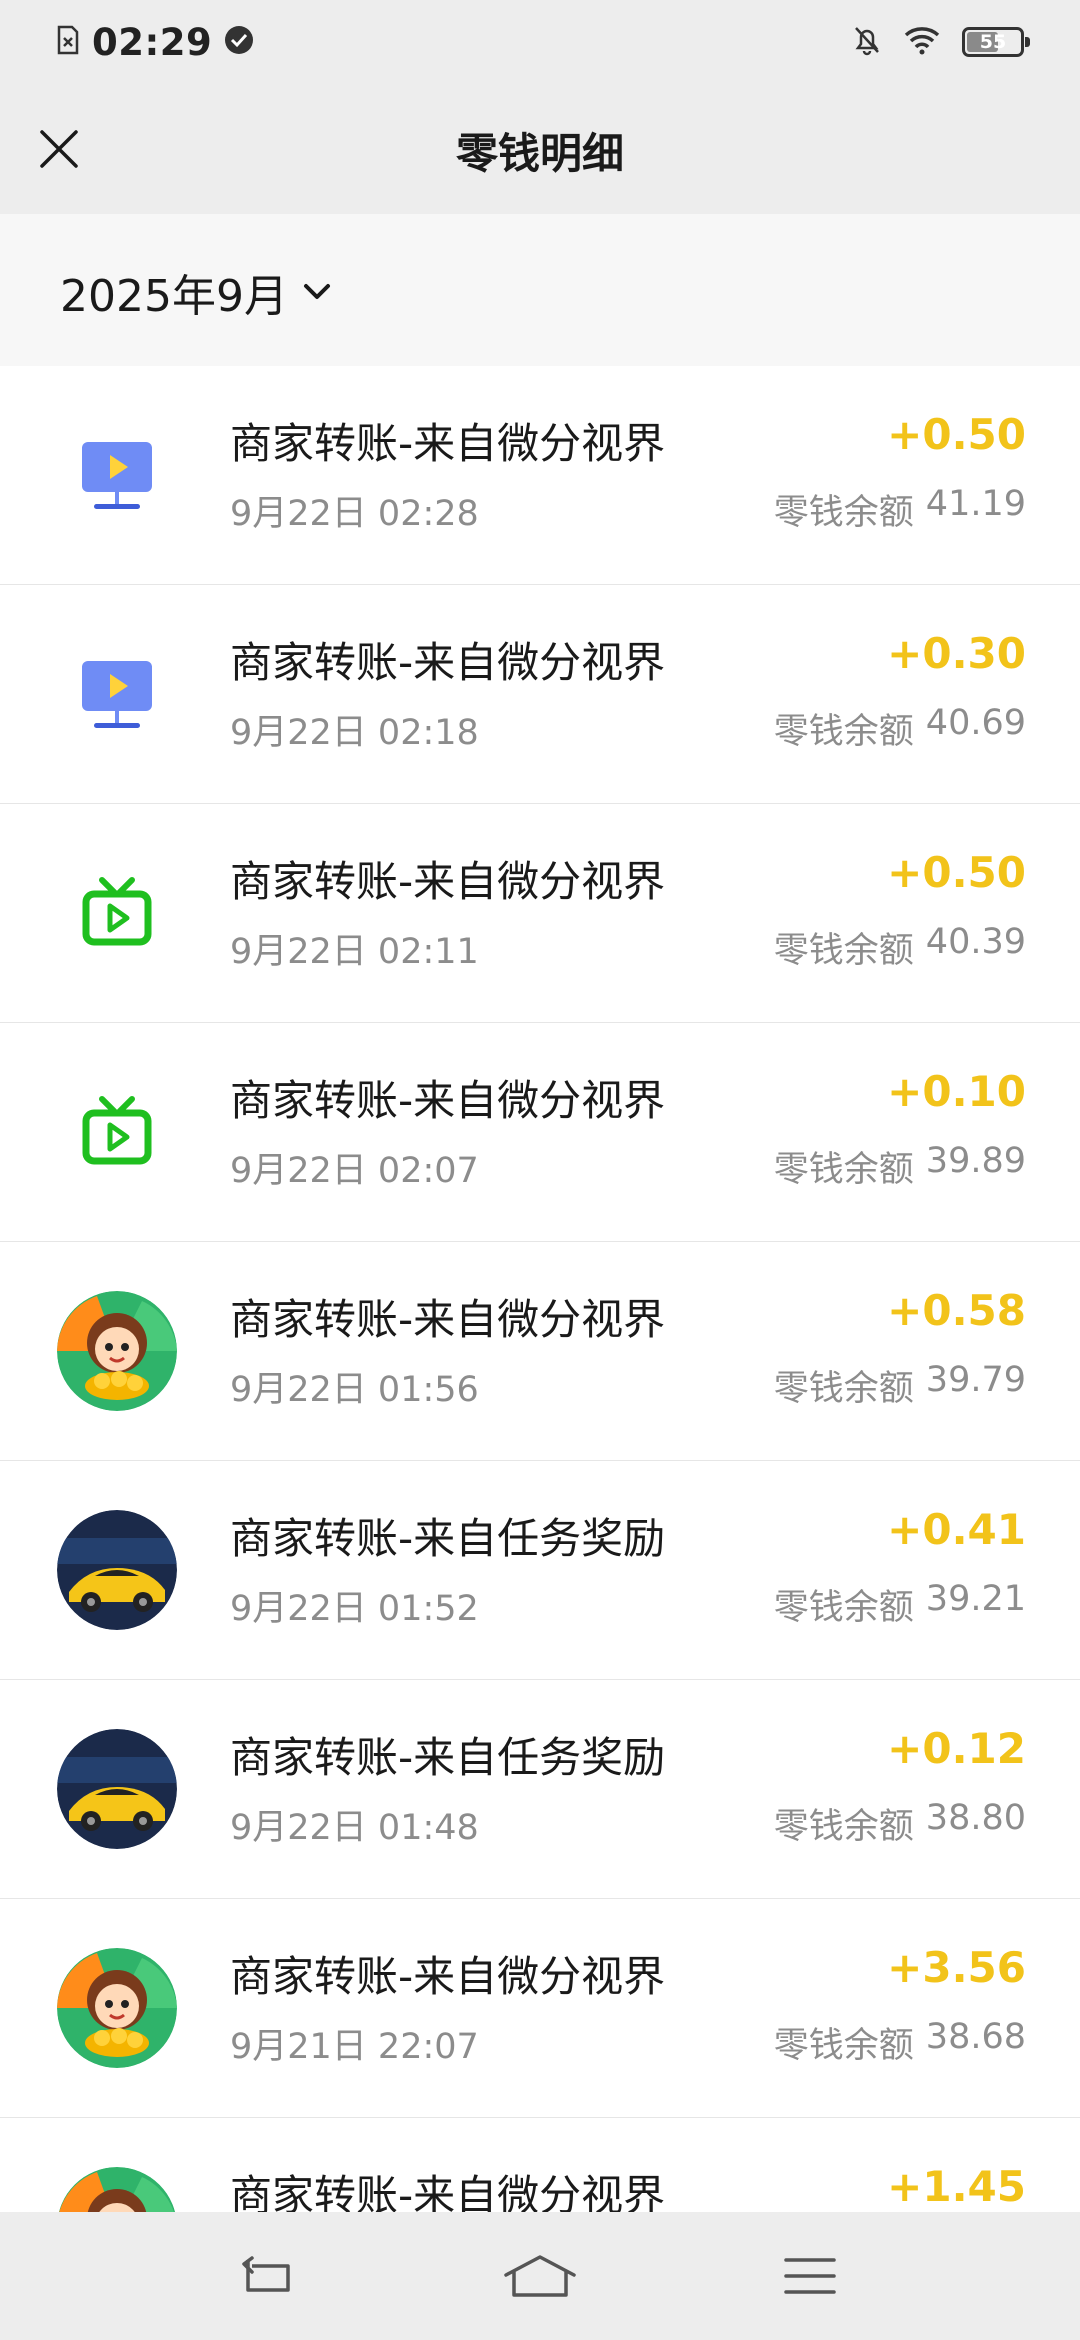 The height and width of the screenshot is (2340, 1080). Describe the element at coordinates (956, 1091) in the screenshot. I see `transaction-amount: +0.10` at that location.